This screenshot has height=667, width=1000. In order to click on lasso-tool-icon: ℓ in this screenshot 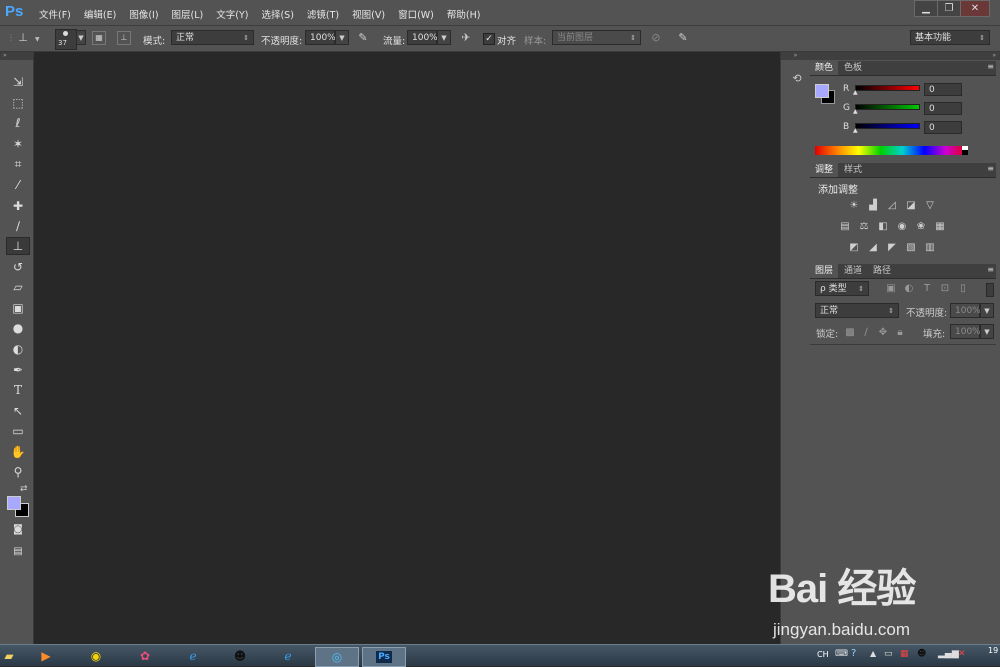, I will do `click(18, 123)`.